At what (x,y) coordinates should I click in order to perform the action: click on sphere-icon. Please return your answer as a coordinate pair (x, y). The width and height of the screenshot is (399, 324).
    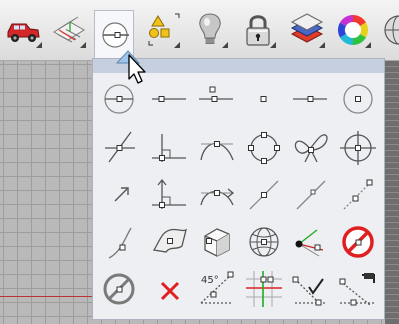
    Looking at the image, I should click on (390, 30).